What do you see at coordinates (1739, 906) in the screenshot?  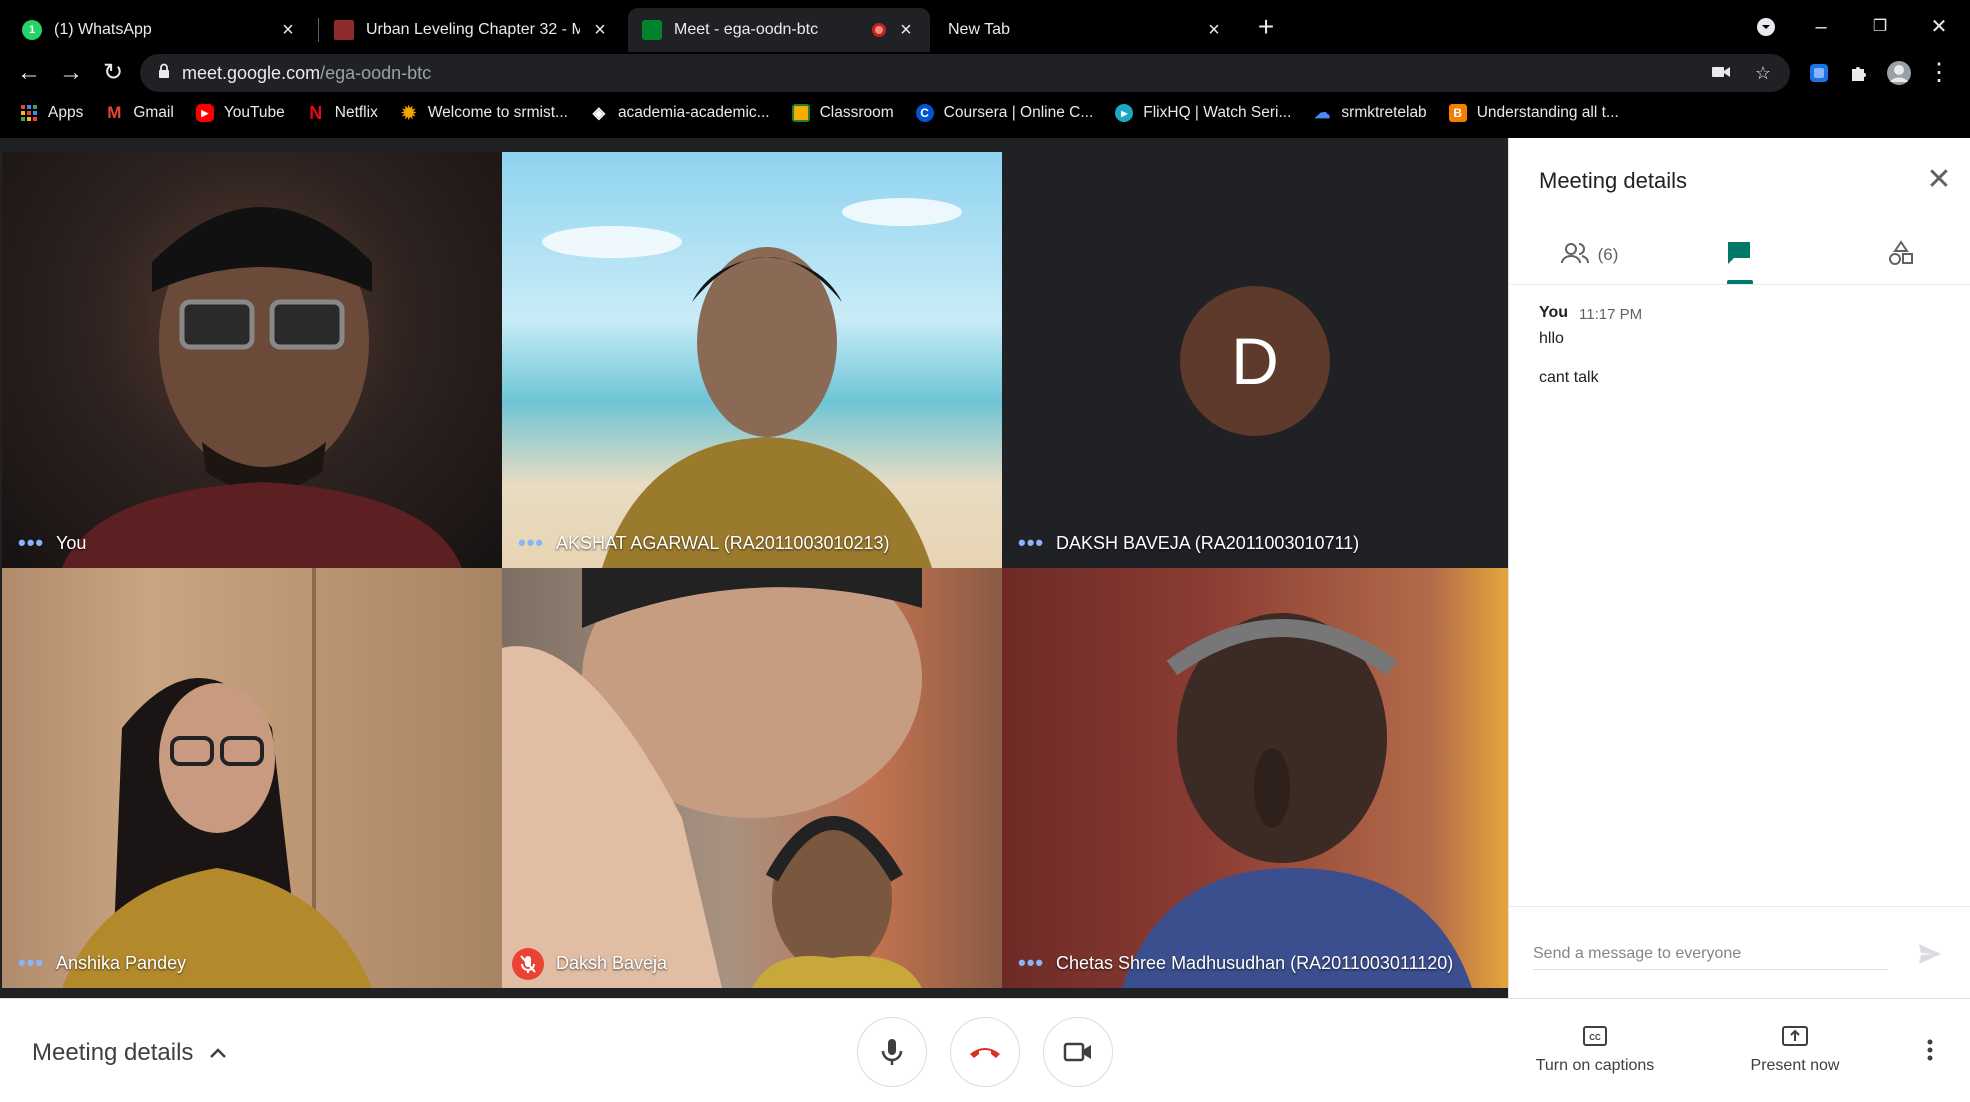 I see `divider` at bounding box center [1739, 906].